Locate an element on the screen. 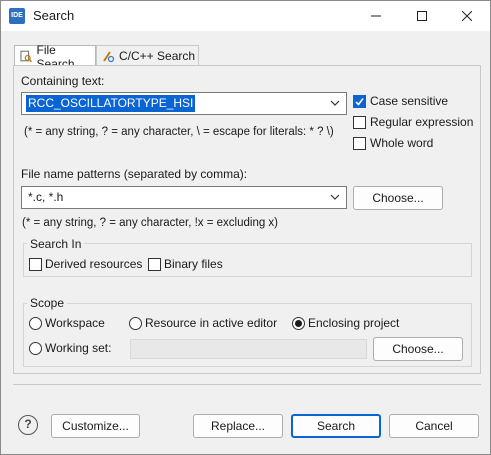 This screenshot has height=455, width=491. close-icon is located at coordinates (467, 16).